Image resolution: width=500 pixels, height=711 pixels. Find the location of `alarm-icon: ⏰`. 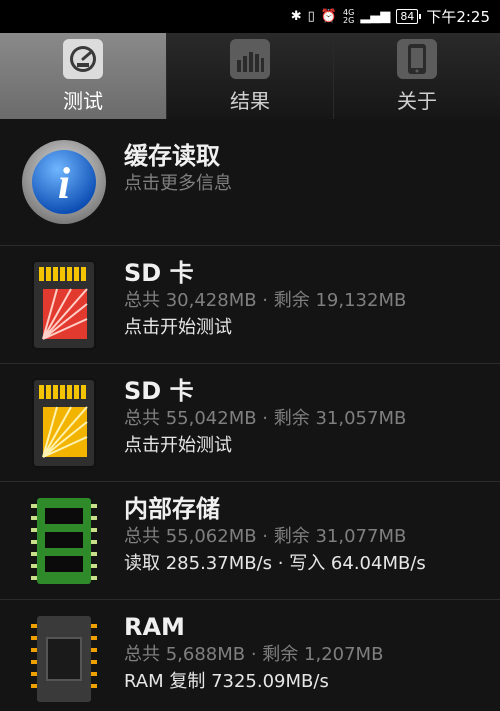

alarm-icon: ⏰ is located at coordinates (329, 16).